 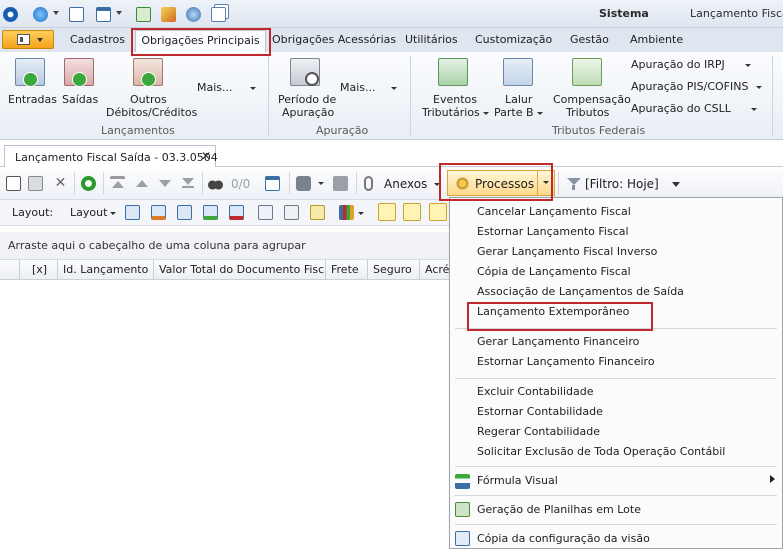 What do you see at coordinates (60, 183) in the screenshot?
I see `delete-icon: ✕` at bounding box center [60, 183].